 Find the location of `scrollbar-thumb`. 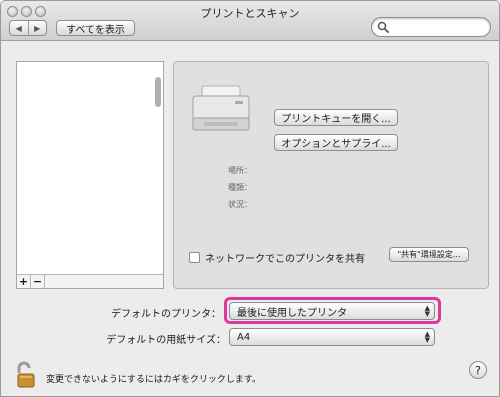

scrollbar-thumb is located at coordinates (158, 92).